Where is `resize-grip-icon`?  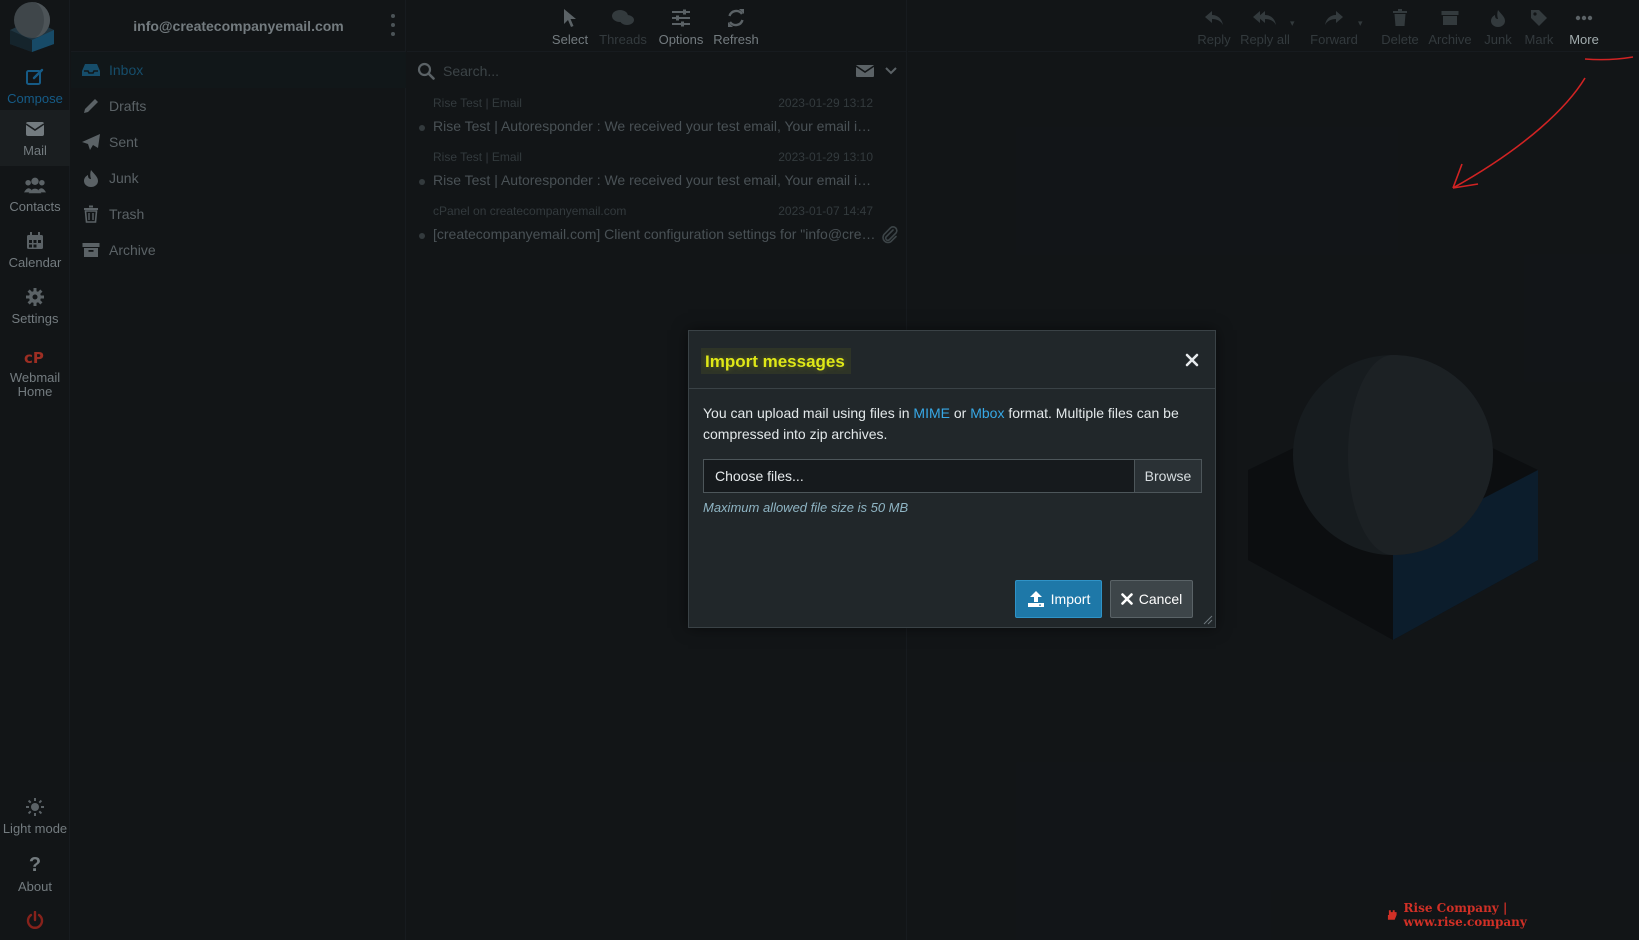
resize-grip-icon is located at coordinates (1208, 620).